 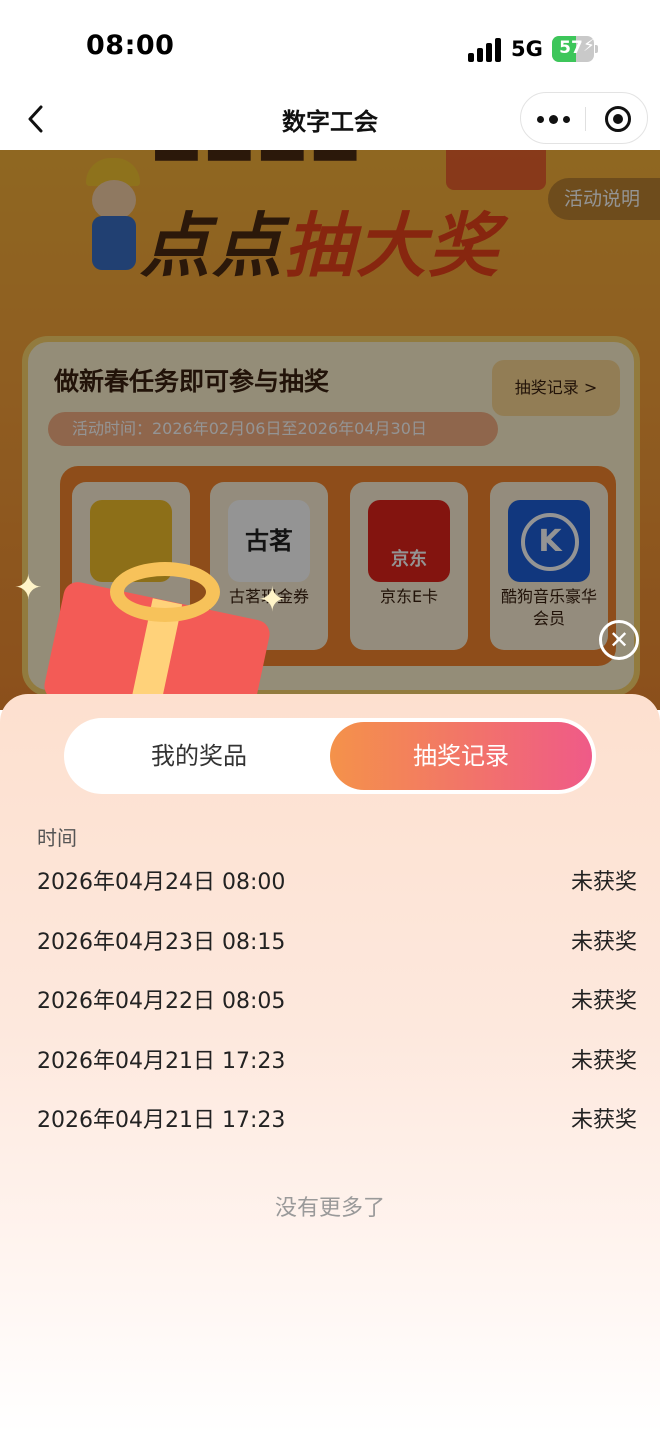 What do you see at coordinates (330, 119) in the screenshot?
I see `nav-bar: 数字工会` at bounding box center [330, 119].